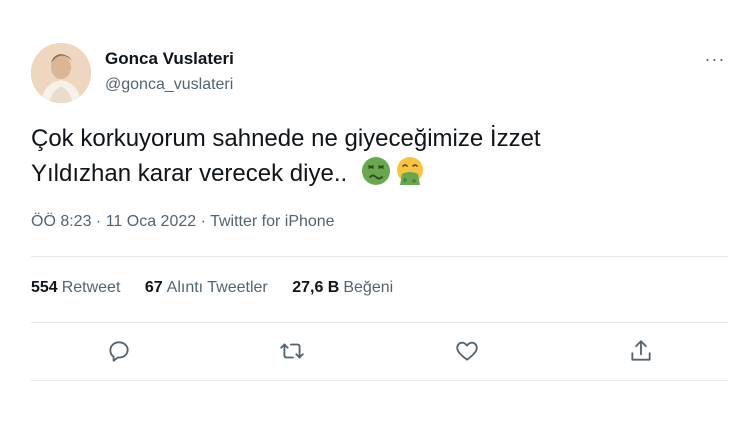 Image resolution: width=750 pixels, height=421 pixels. I want to click on likes-count: 27,6 B, so click(316, 287).